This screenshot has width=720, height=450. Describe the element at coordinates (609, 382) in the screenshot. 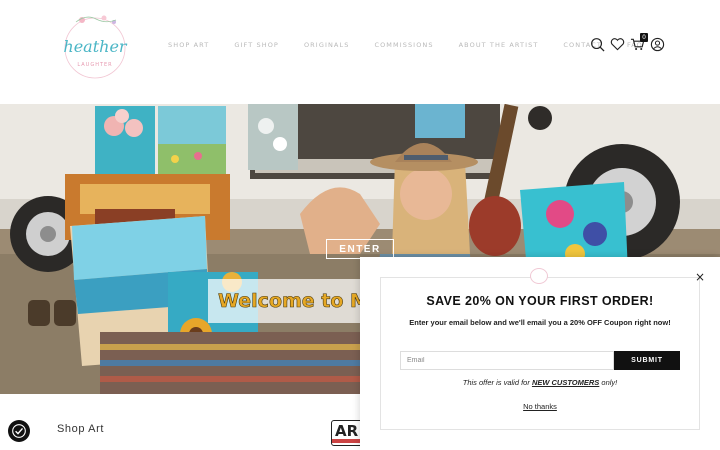

I see `offer-suffix: only!` at that location.